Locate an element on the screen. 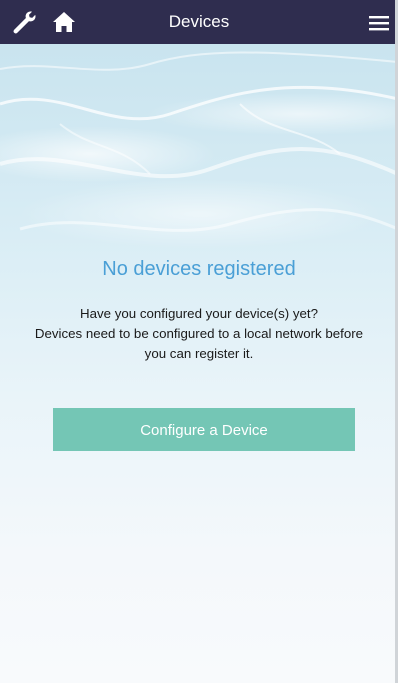  message-line: you can register it. is located at coordinates (199, 353).